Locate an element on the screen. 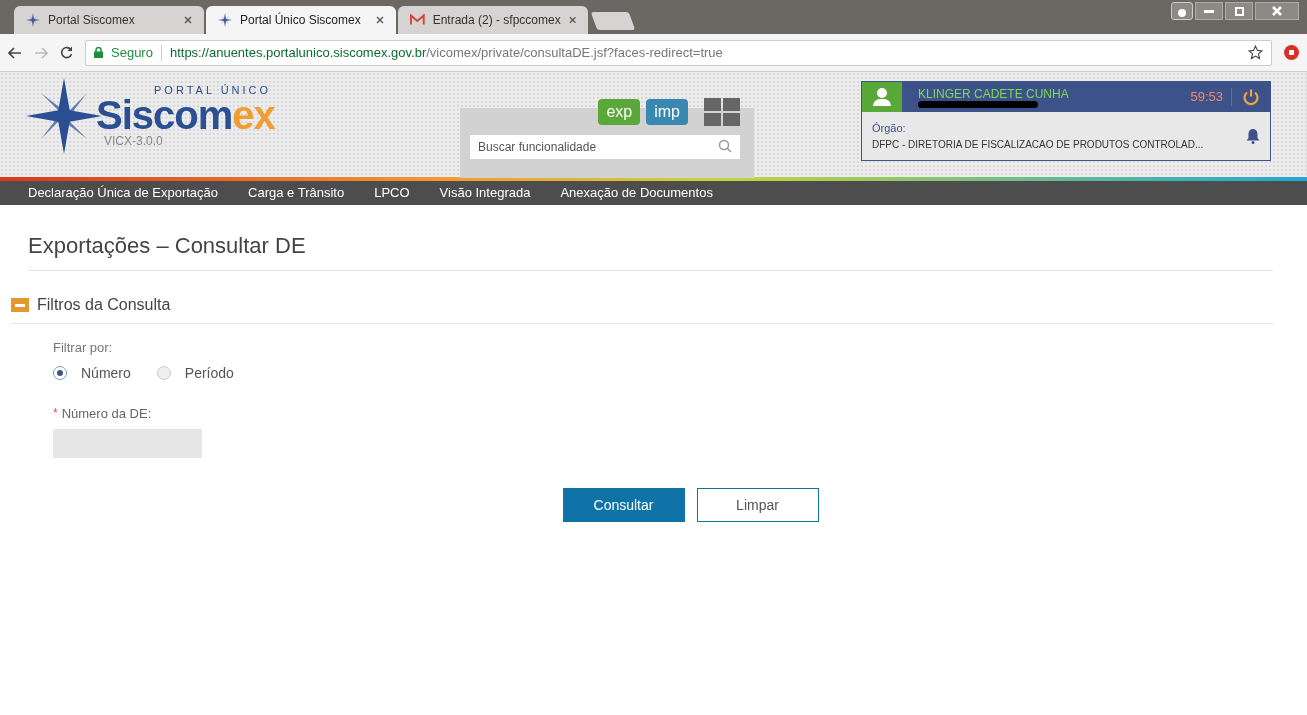 The width and height of the screenshot is (1307, 715). required-mark: * is located at coordinates (55, 414).